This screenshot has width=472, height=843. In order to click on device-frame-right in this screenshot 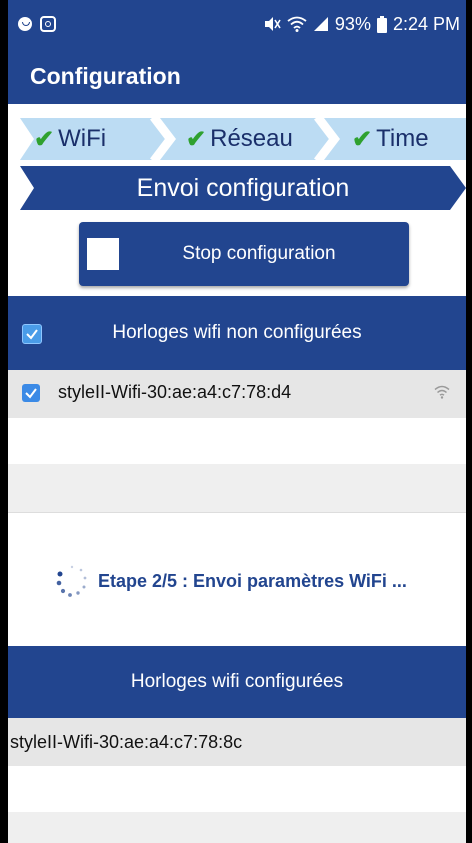, I will do `click(469, 421)`.